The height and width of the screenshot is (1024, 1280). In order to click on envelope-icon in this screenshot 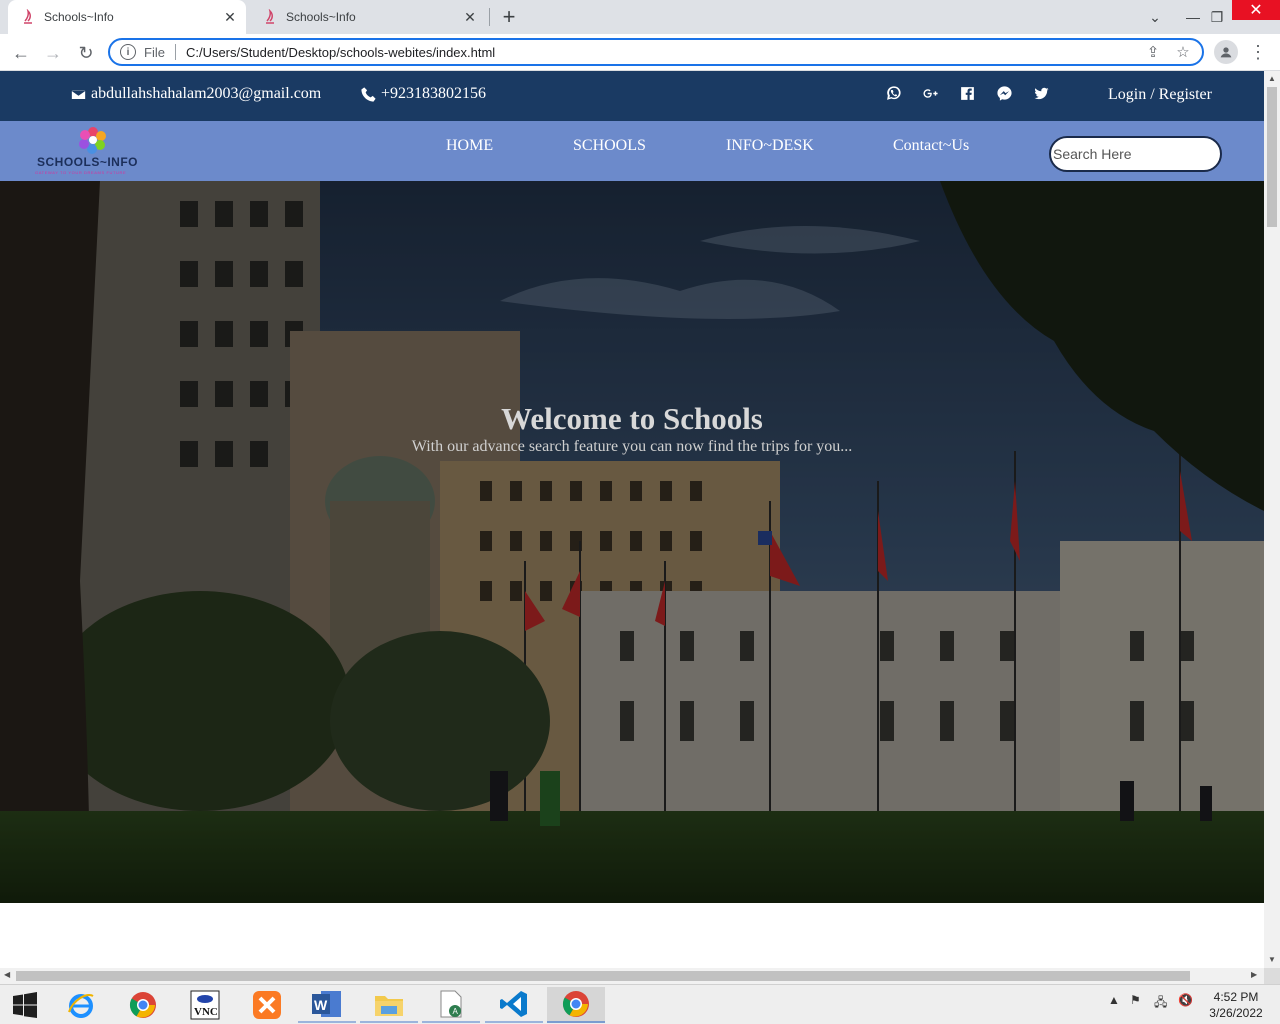, I will do `click(78, 94)`.